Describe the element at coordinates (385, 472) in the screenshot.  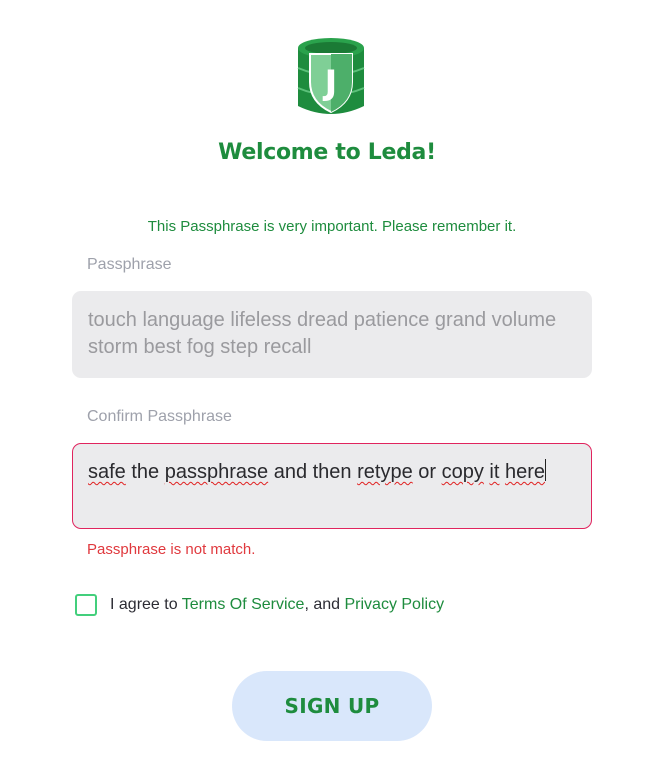
I see `confirm-word: retype` at that location.